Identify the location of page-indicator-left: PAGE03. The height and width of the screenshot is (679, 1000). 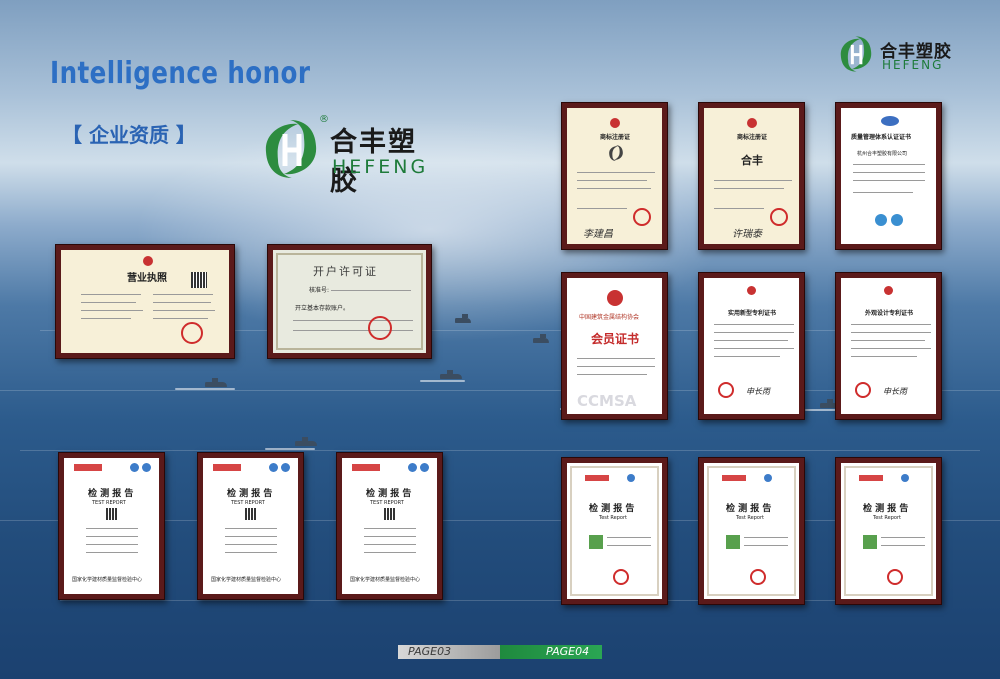
(449, 652).